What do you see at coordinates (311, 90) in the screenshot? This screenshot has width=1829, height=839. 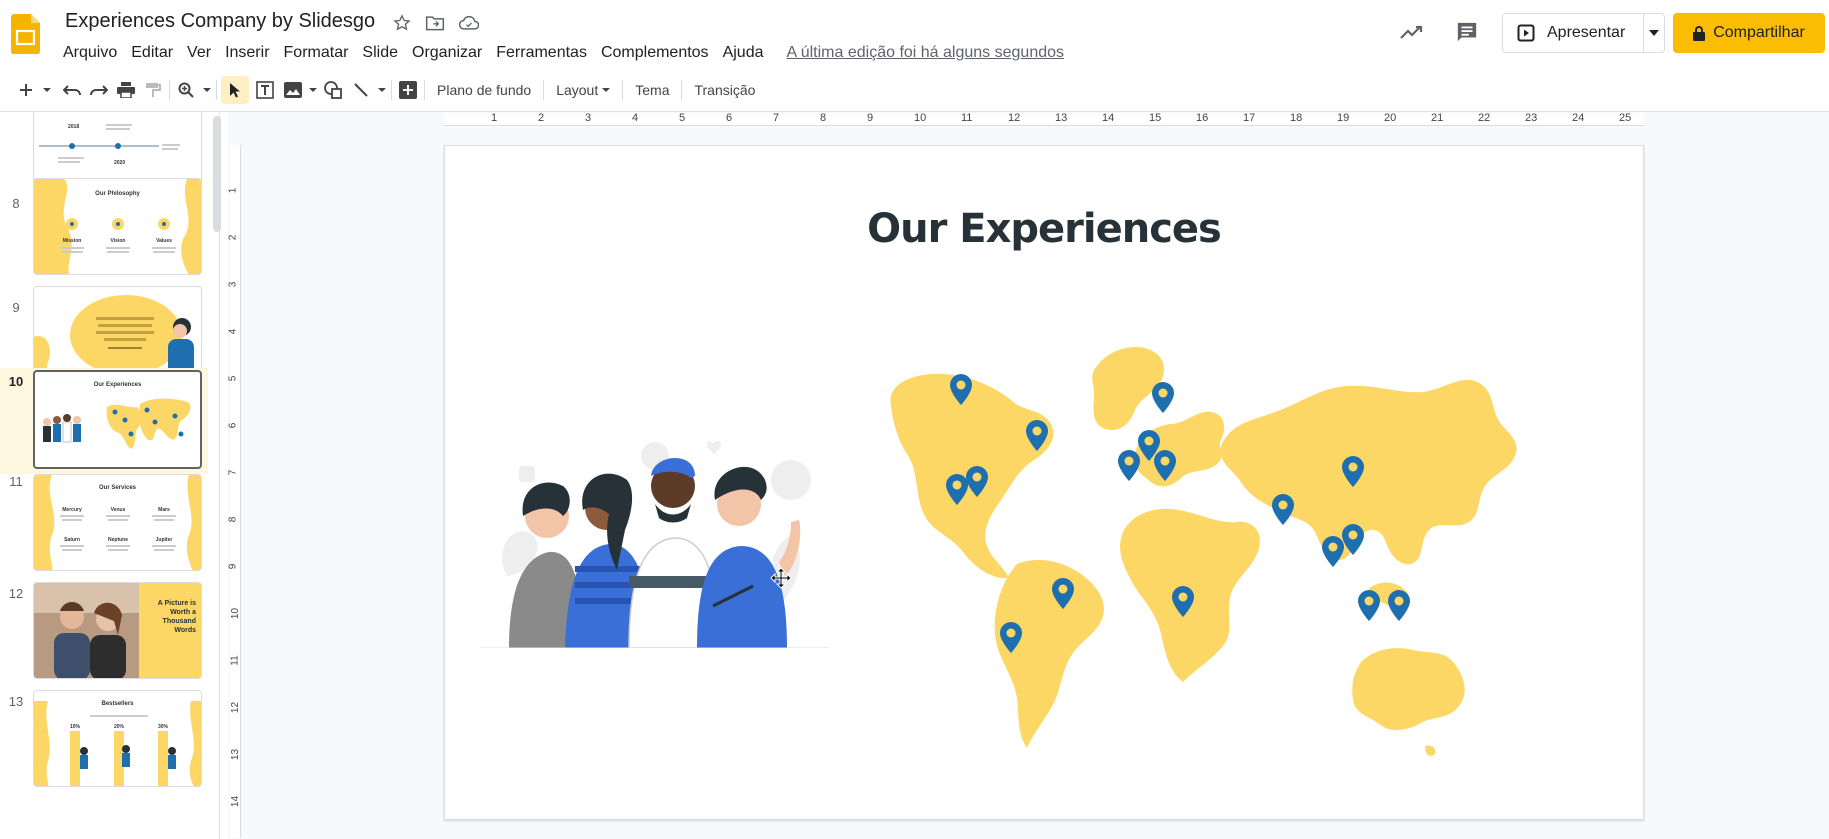 I see `image-dropdown` at bounding box center [311, 90].